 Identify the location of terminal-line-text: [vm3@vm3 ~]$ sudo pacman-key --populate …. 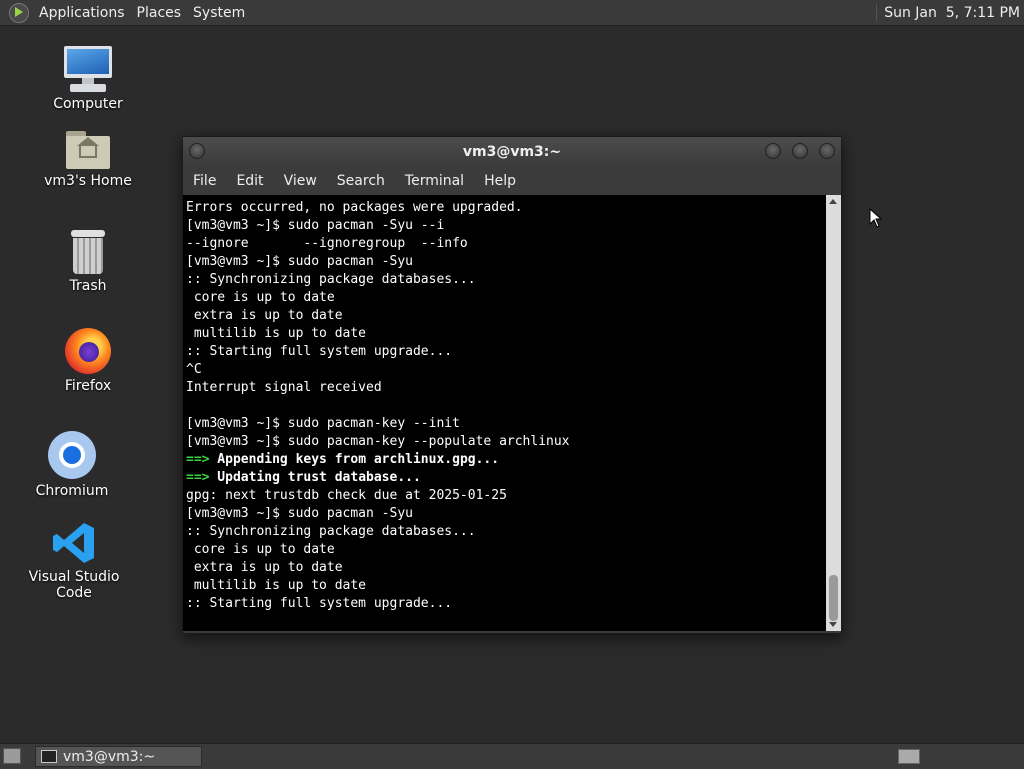
(378, 441).